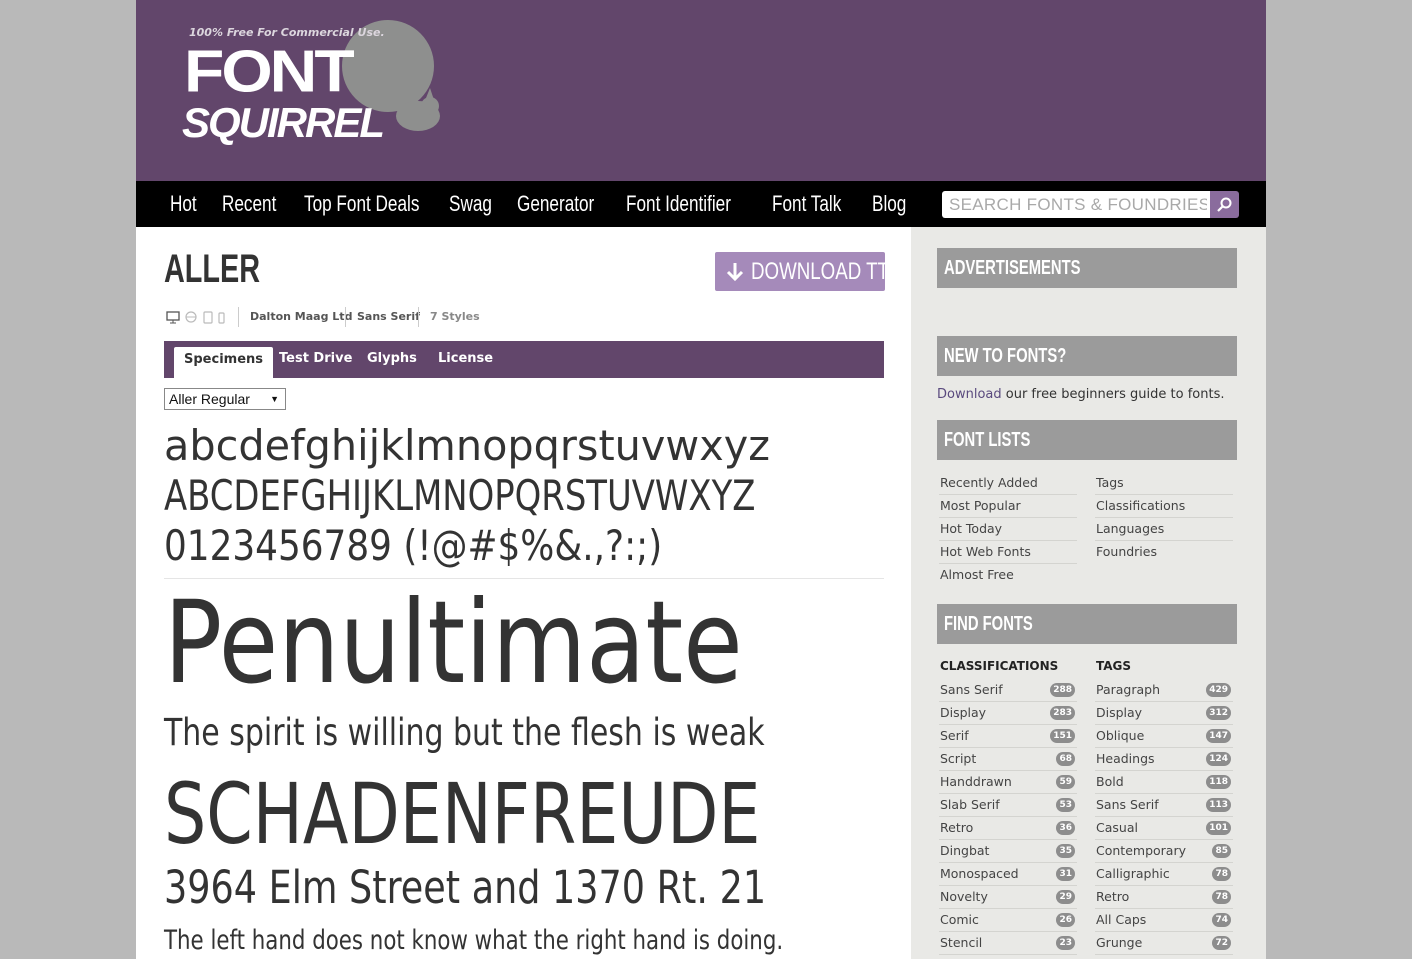 Image resolution: width=1412 pixels, height=959 pixels. I want to click on tab-glyphs: Glyphs, so click(392, 364).